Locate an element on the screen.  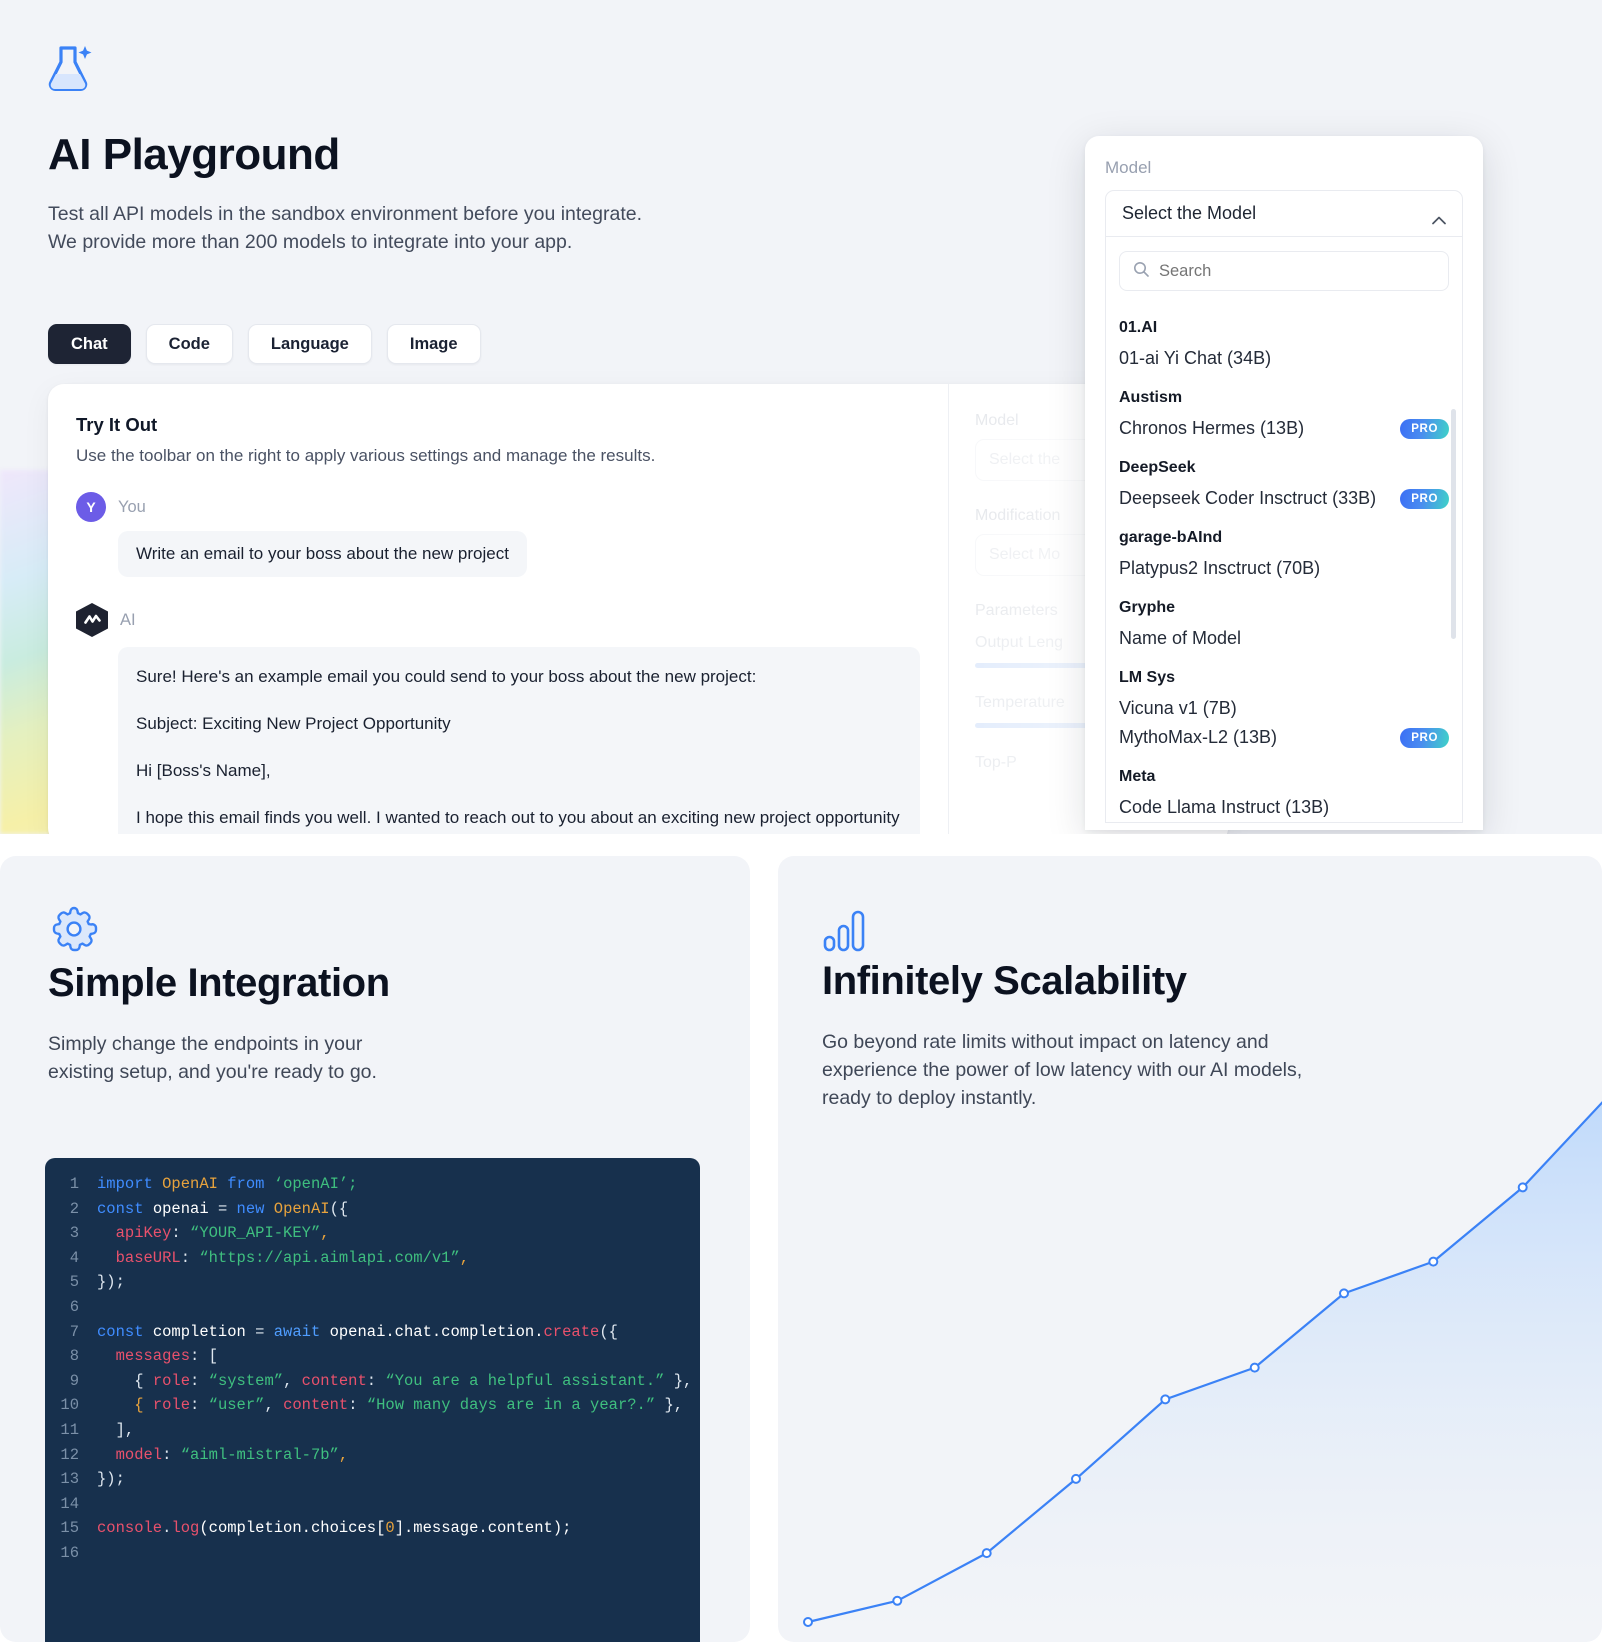
list-item: 01-ai Yi Chat (34B) is located at coordinates (1284, 358).